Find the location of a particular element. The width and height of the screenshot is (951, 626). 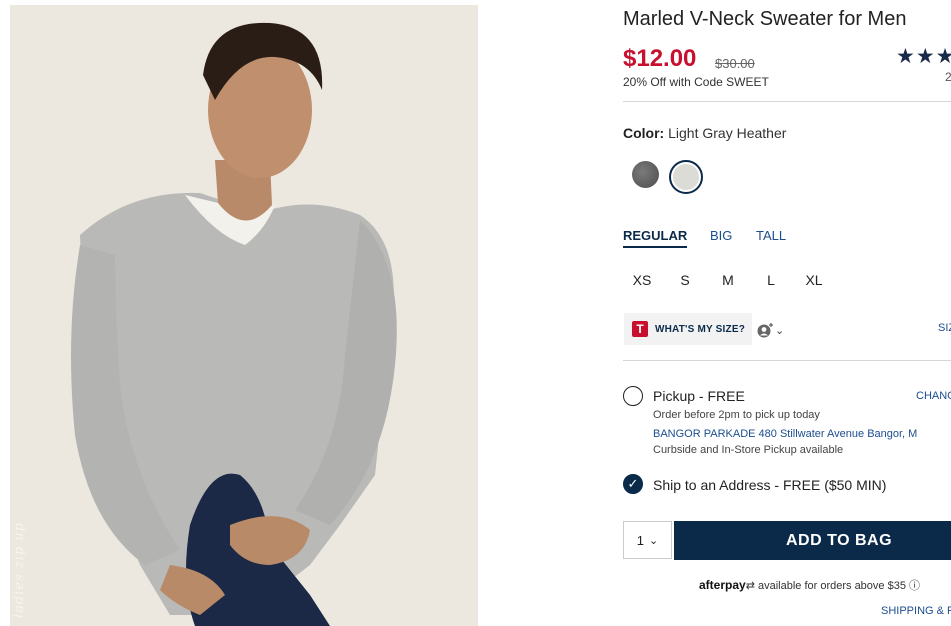

color-label-prefix: Color: is located at coordinates (644, 133).